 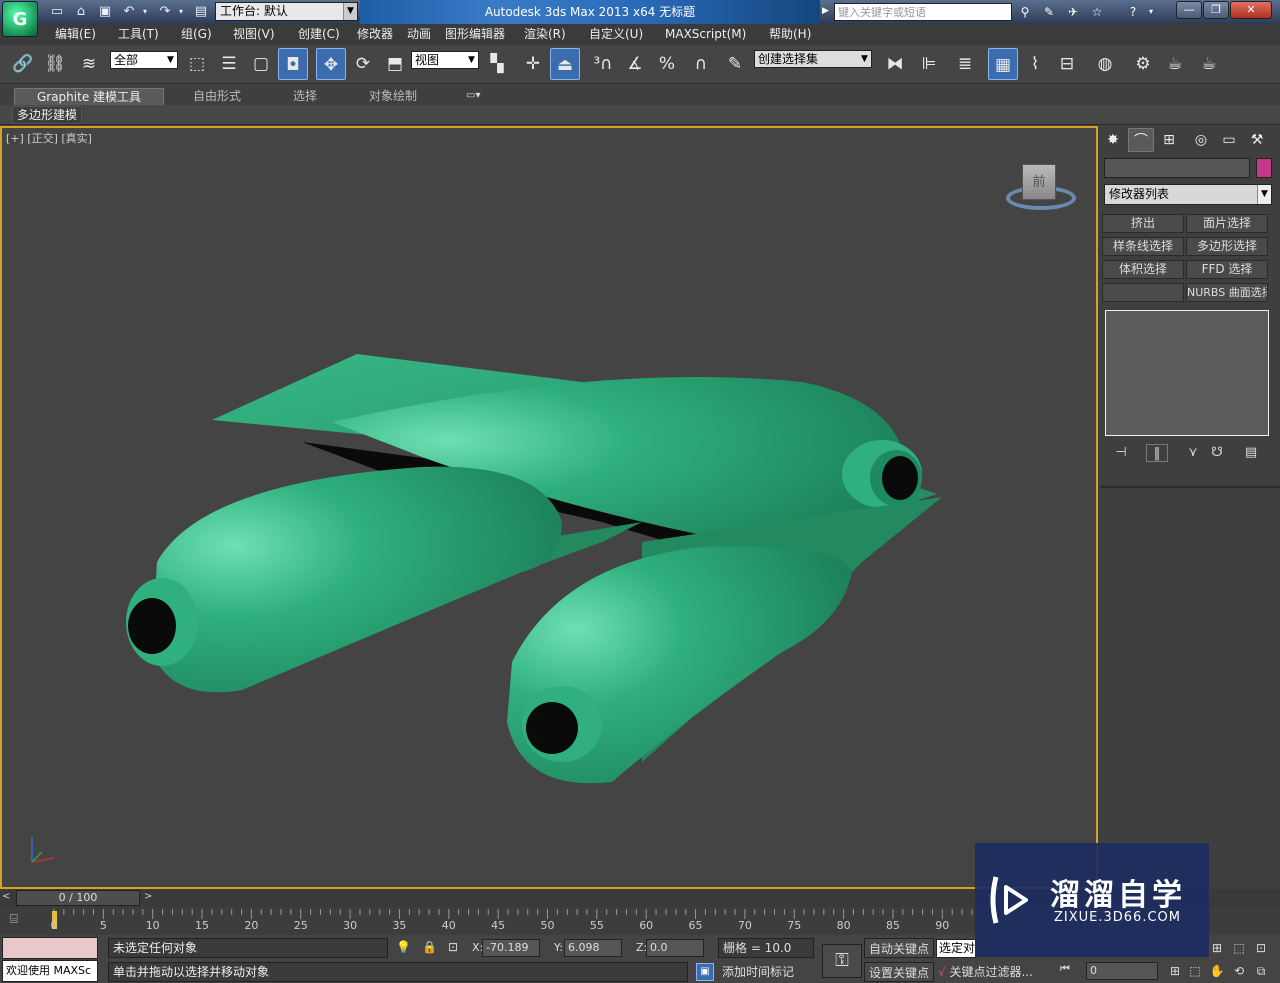 What do you see at coordinates (89, 64) in the screenshot?
I see `bind-space-warp-icon: ≋` at bounding box center [89, 64].